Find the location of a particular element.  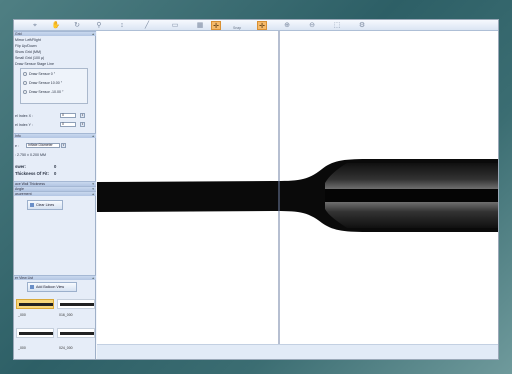

add-balloon-view-label: Add Balloon View is located at coordinates (50, 287).